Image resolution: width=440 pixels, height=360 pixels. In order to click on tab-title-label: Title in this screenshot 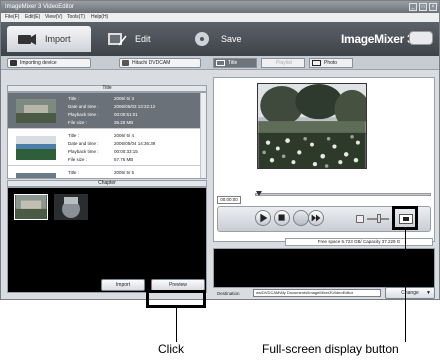, I will do `click(233, 63)`.